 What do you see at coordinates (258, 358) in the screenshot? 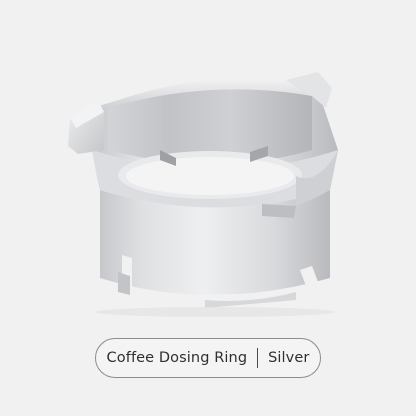
I see `caption-divider` at bounding box center [258, 358].